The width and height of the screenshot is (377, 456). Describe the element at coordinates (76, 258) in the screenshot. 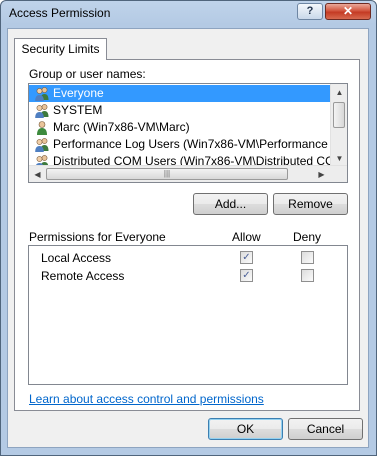

I see `permission-local-access: Local Access` at that location.